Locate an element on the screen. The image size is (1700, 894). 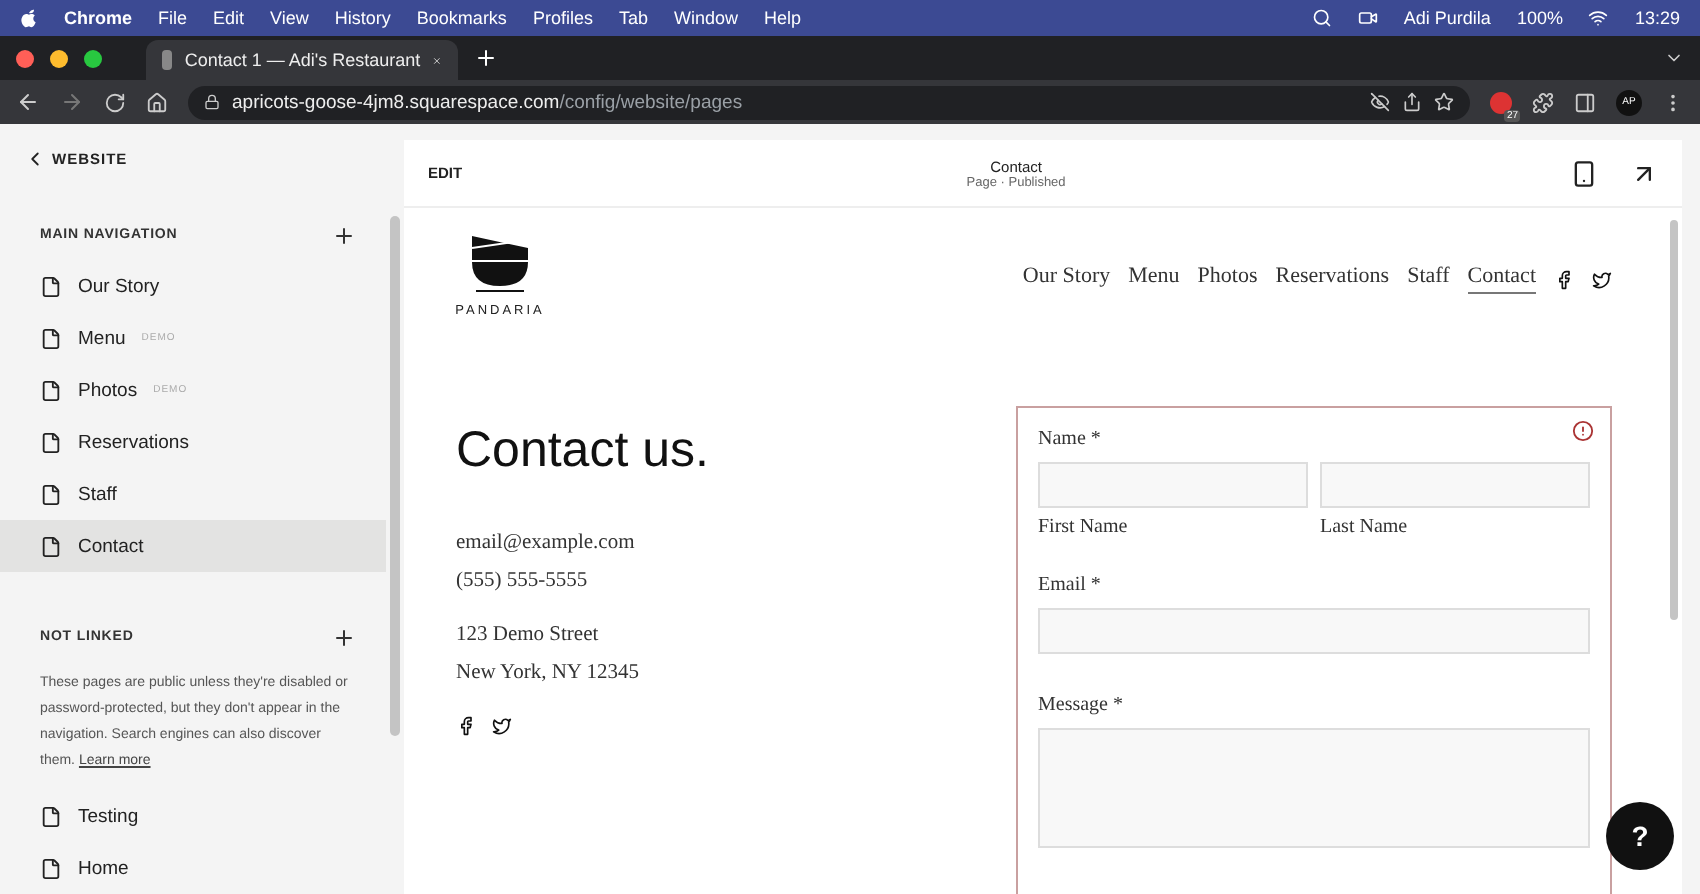
field-label: Name * is located at coordinates (1069, 439).